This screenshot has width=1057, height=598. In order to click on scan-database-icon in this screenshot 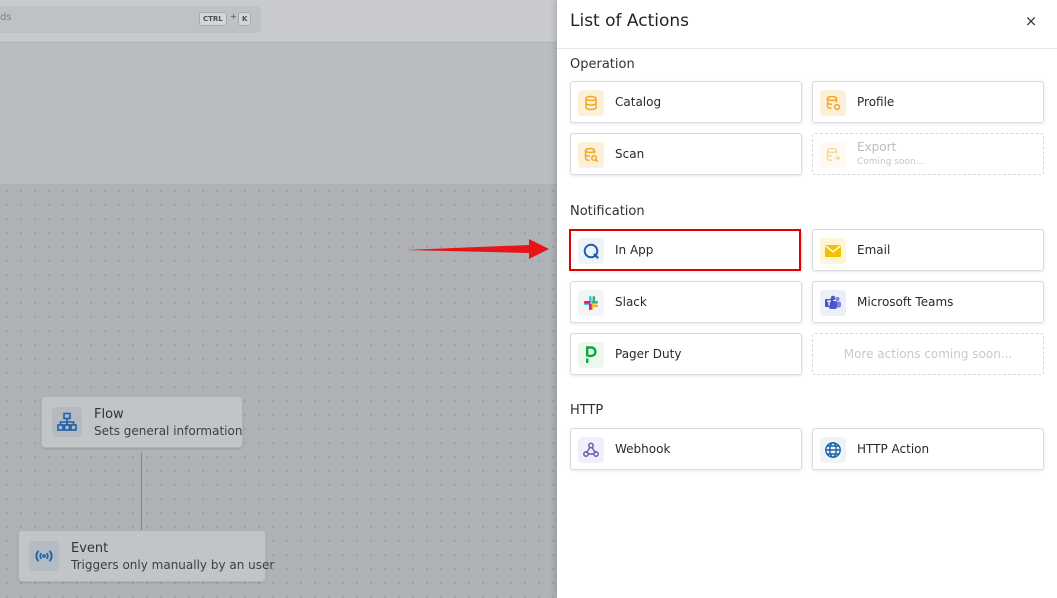, I will do `click(591, 155)`.